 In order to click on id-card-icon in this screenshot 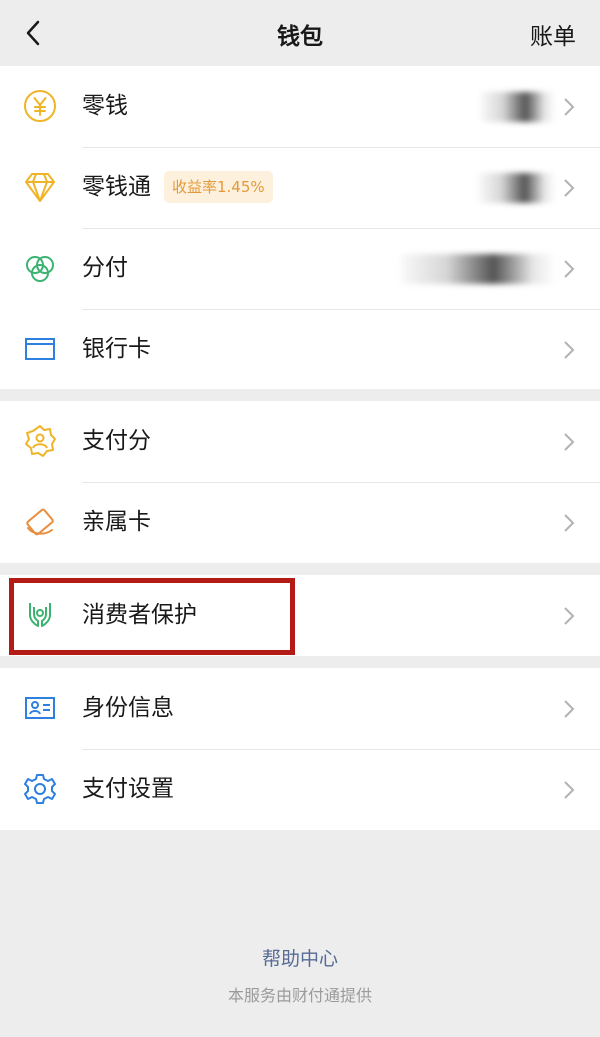, I will do `click(40, 708)`.